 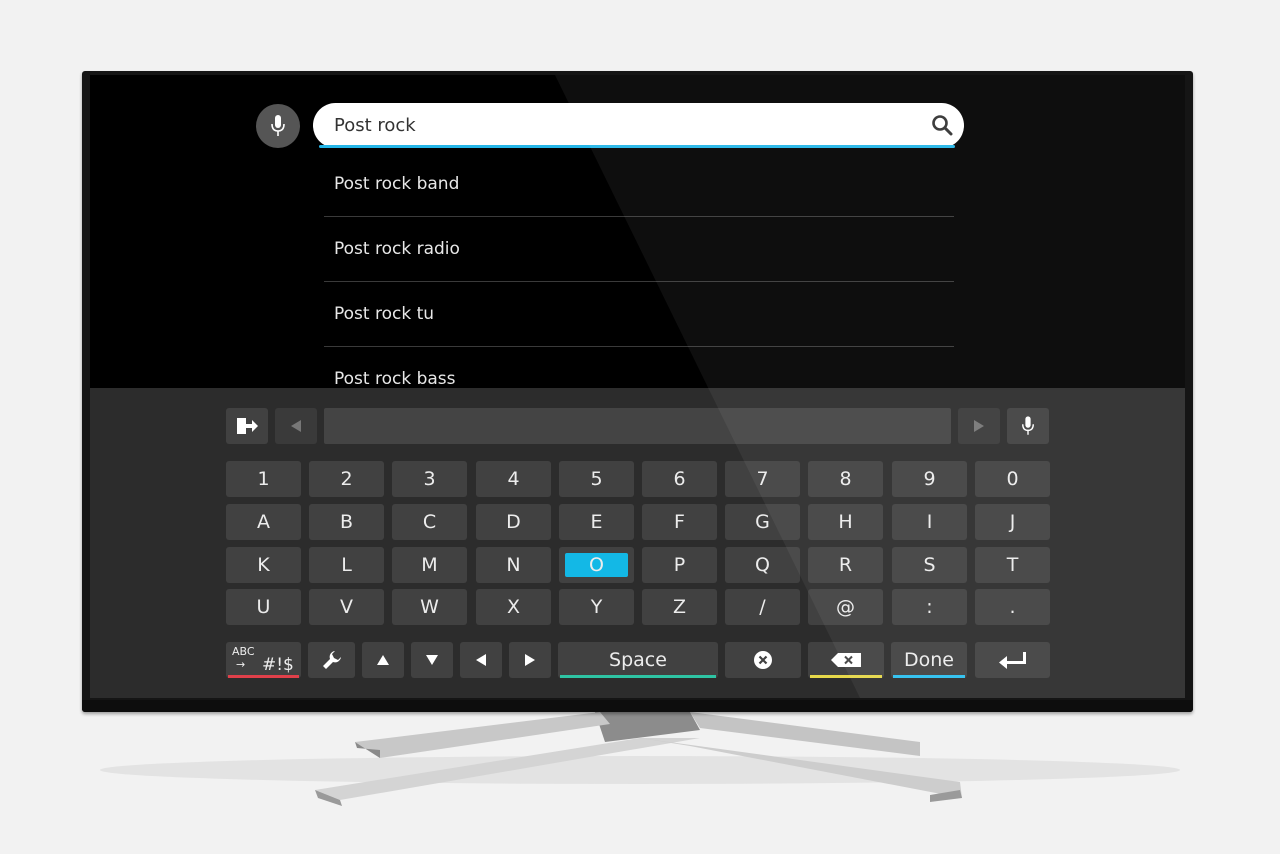 I want to click on key-F: F, so click(x=679, y=522).